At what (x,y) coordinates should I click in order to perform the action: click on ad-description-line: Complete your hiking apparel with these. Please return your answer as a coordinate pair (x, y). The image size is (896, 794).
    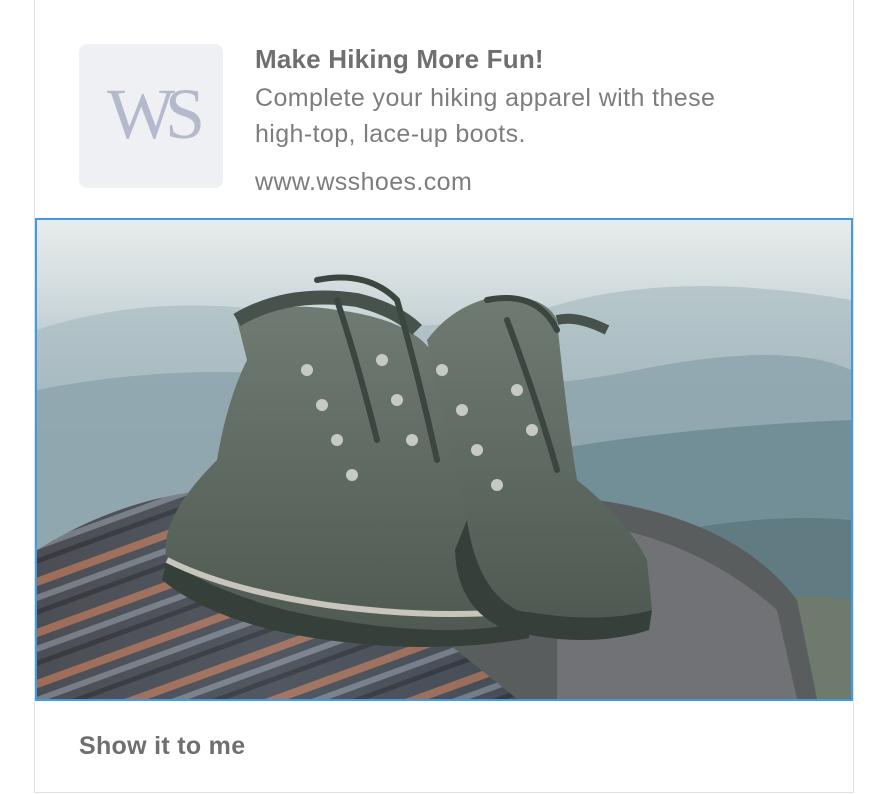
    Looking at the image, I should click on (485, 98).